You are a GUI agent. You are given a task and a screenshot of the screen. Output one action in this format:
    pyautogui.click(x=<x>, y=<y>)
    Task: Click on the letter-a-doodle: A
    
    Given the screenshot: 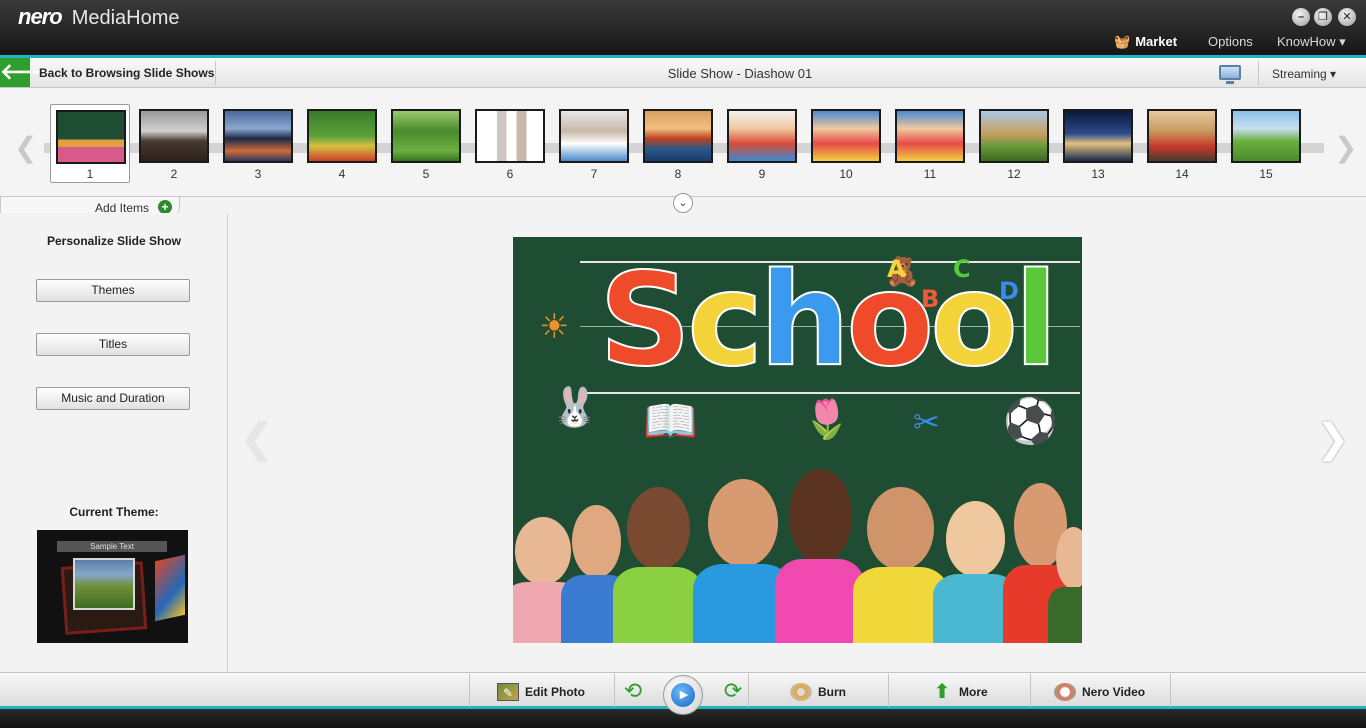 What is the action you would take?
    pyautogui.click(x=896, y=269)
    